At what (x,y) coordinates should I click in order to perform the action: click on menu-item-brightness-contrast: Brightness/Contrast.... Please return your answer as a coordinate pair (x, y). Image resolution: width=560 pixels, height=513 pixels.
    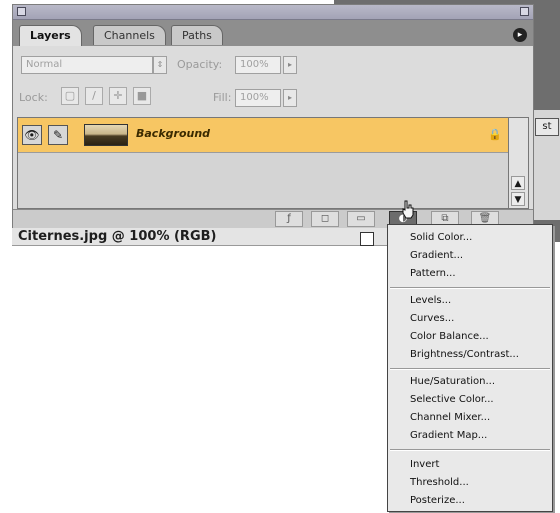
    Looking at the image, I should click on (464, 355).